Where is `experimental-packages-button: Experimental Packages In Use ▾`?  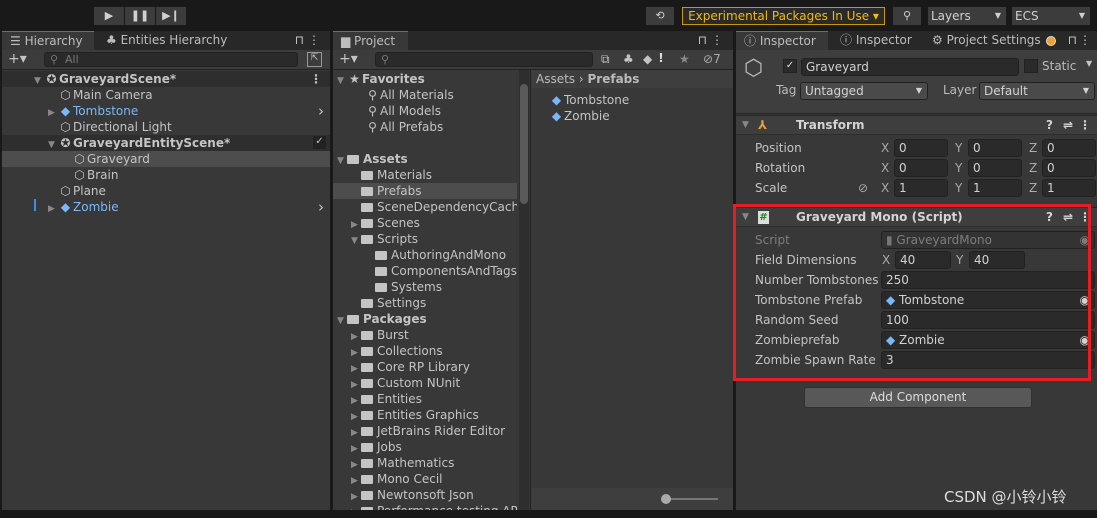 experimental-packages-button: Experimental Packages In Use ▾ is located at coordinates (783, 16).